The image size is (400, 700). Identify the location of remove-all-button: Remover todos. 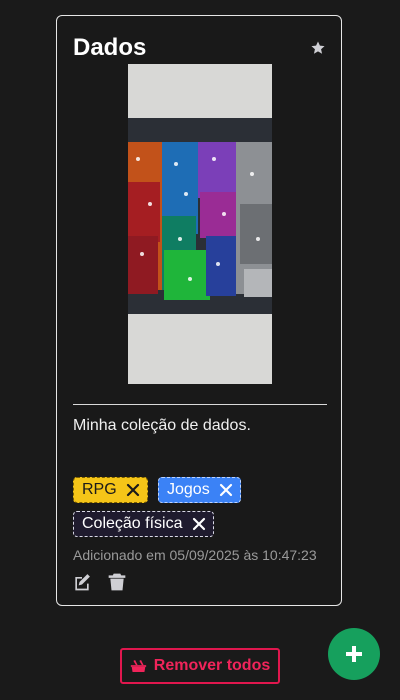
(200, 666).